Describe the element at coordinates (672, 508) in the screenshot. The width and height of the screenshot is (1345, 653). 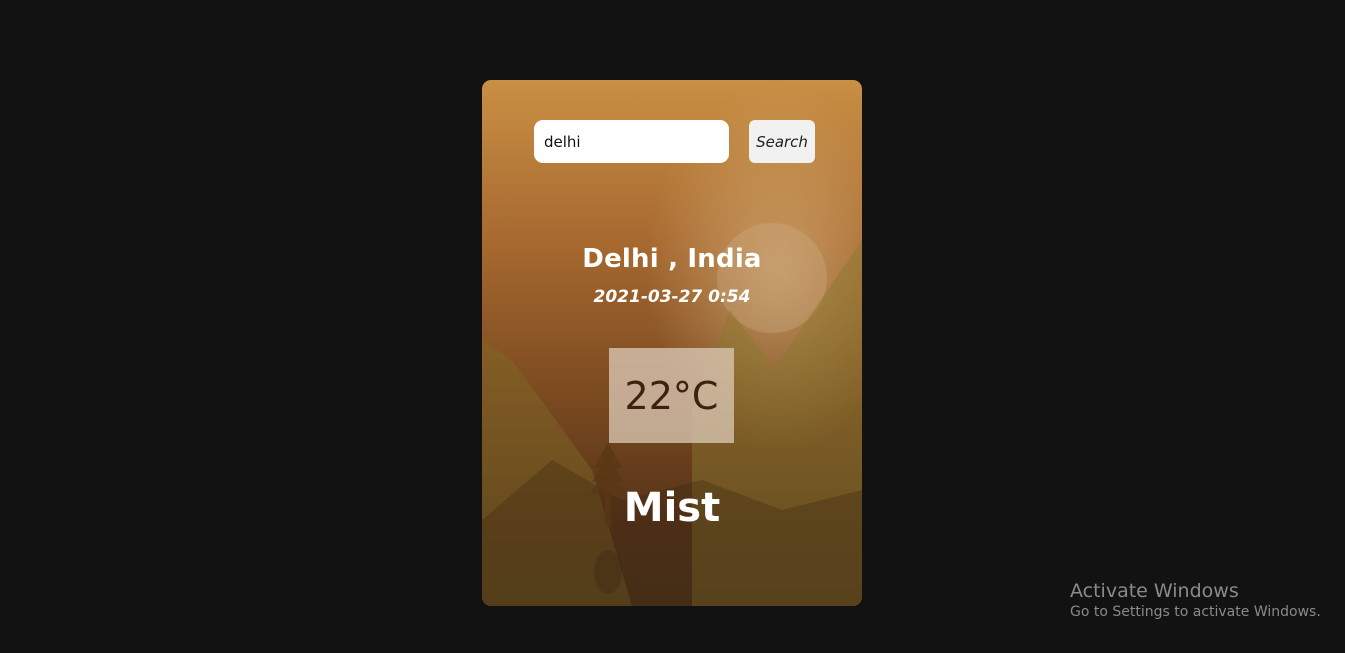
I see `weather-condition: Mist` at that location.